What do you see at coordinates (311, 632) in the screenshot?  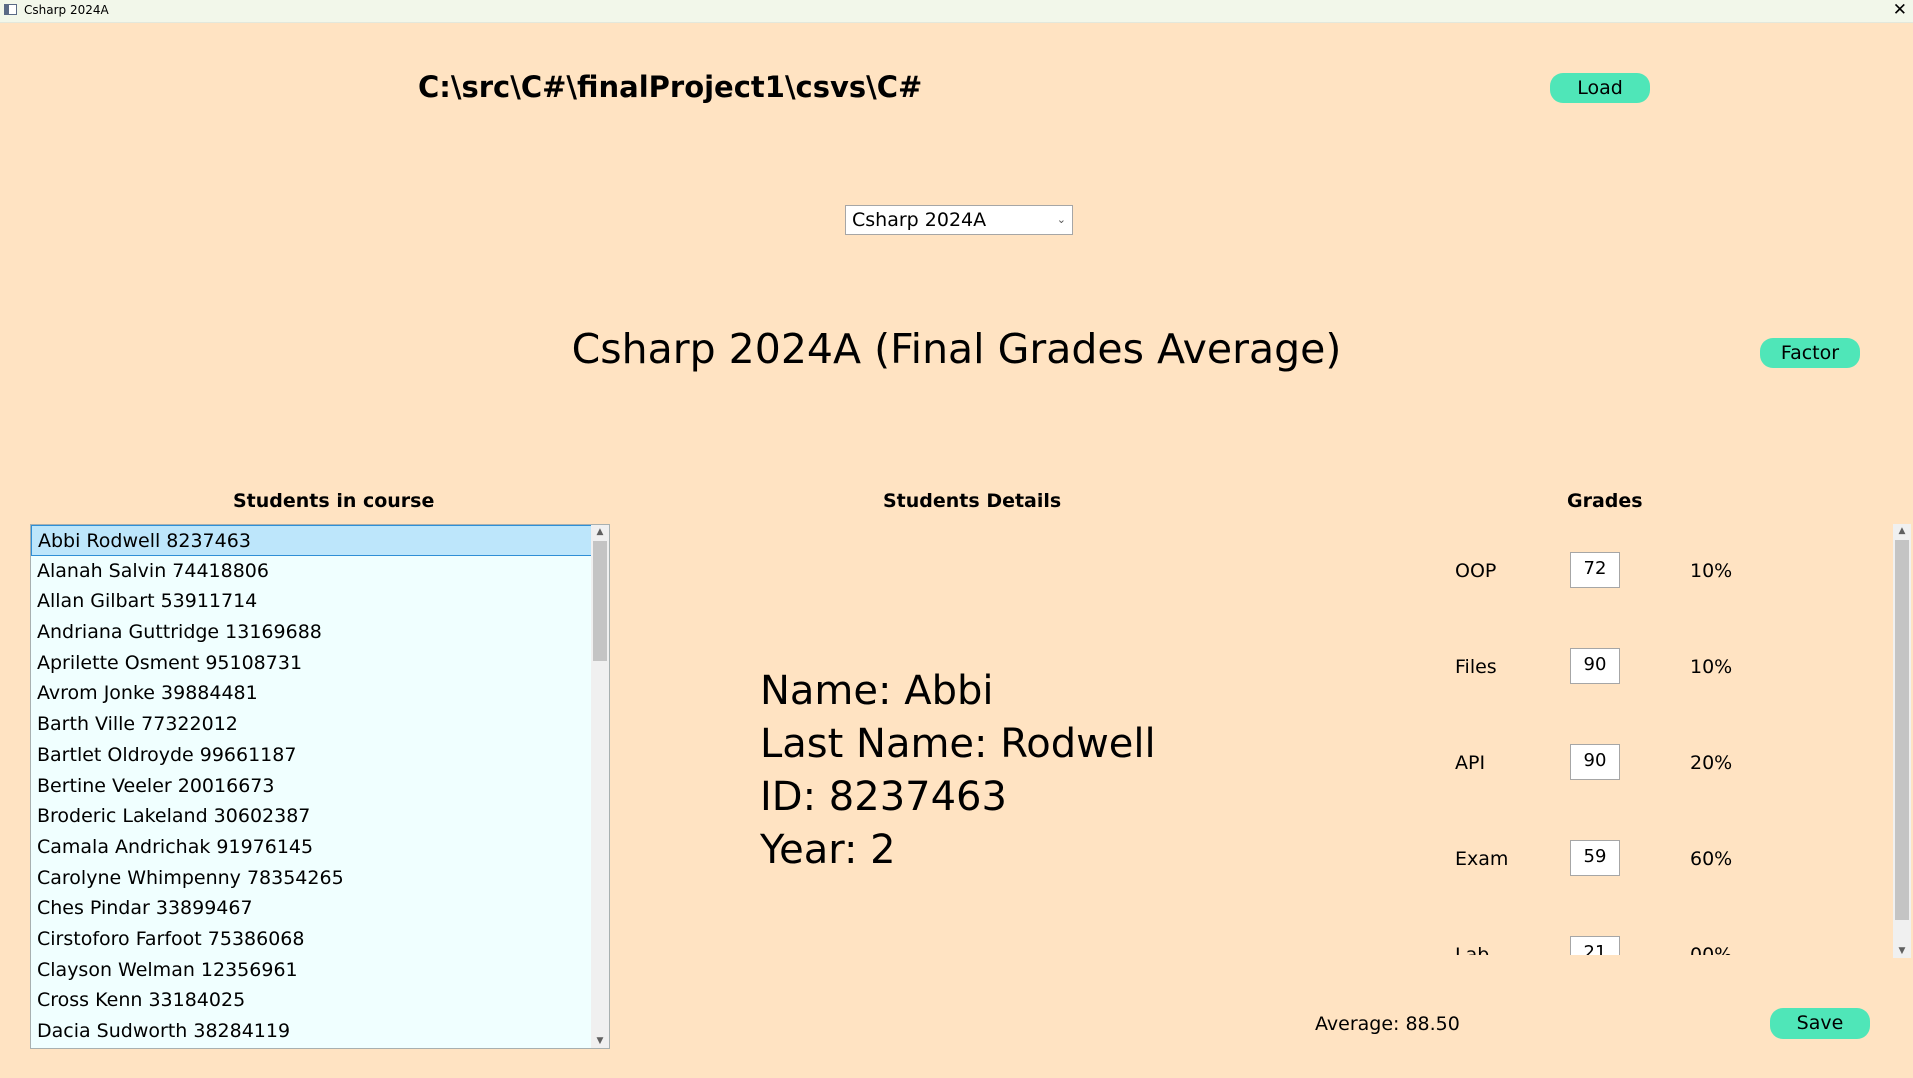 I see `student-list-item: Andriana Guttridge 13169688` at bounding box center [311, 632].